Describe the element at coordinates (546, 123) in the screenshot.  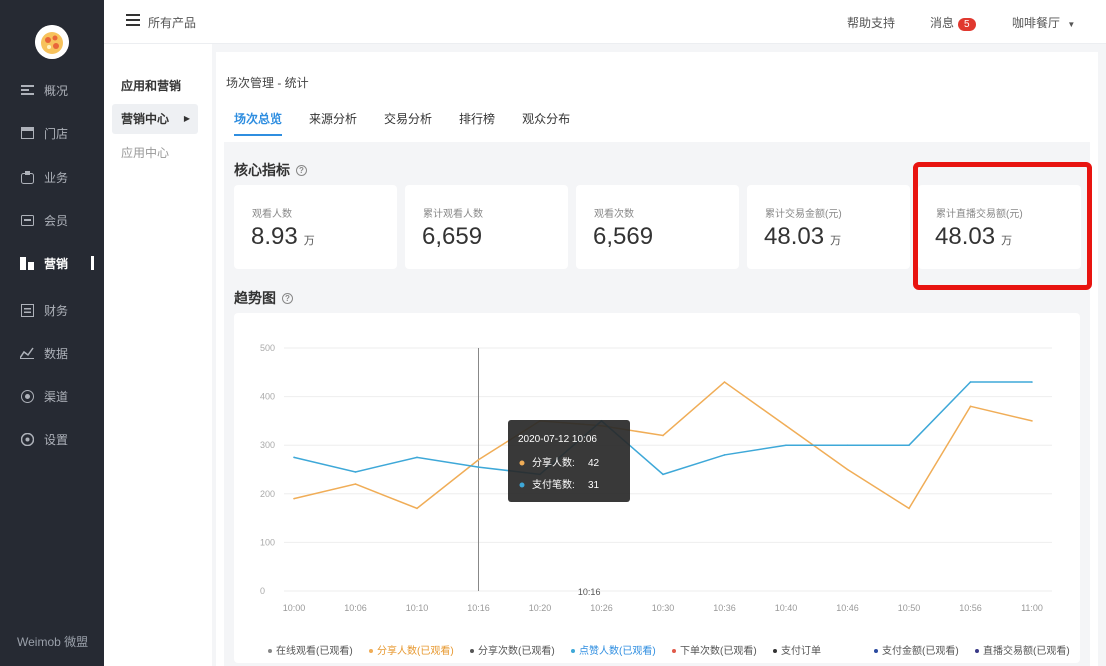
I see `tab-audience: 观众分布` at that location.